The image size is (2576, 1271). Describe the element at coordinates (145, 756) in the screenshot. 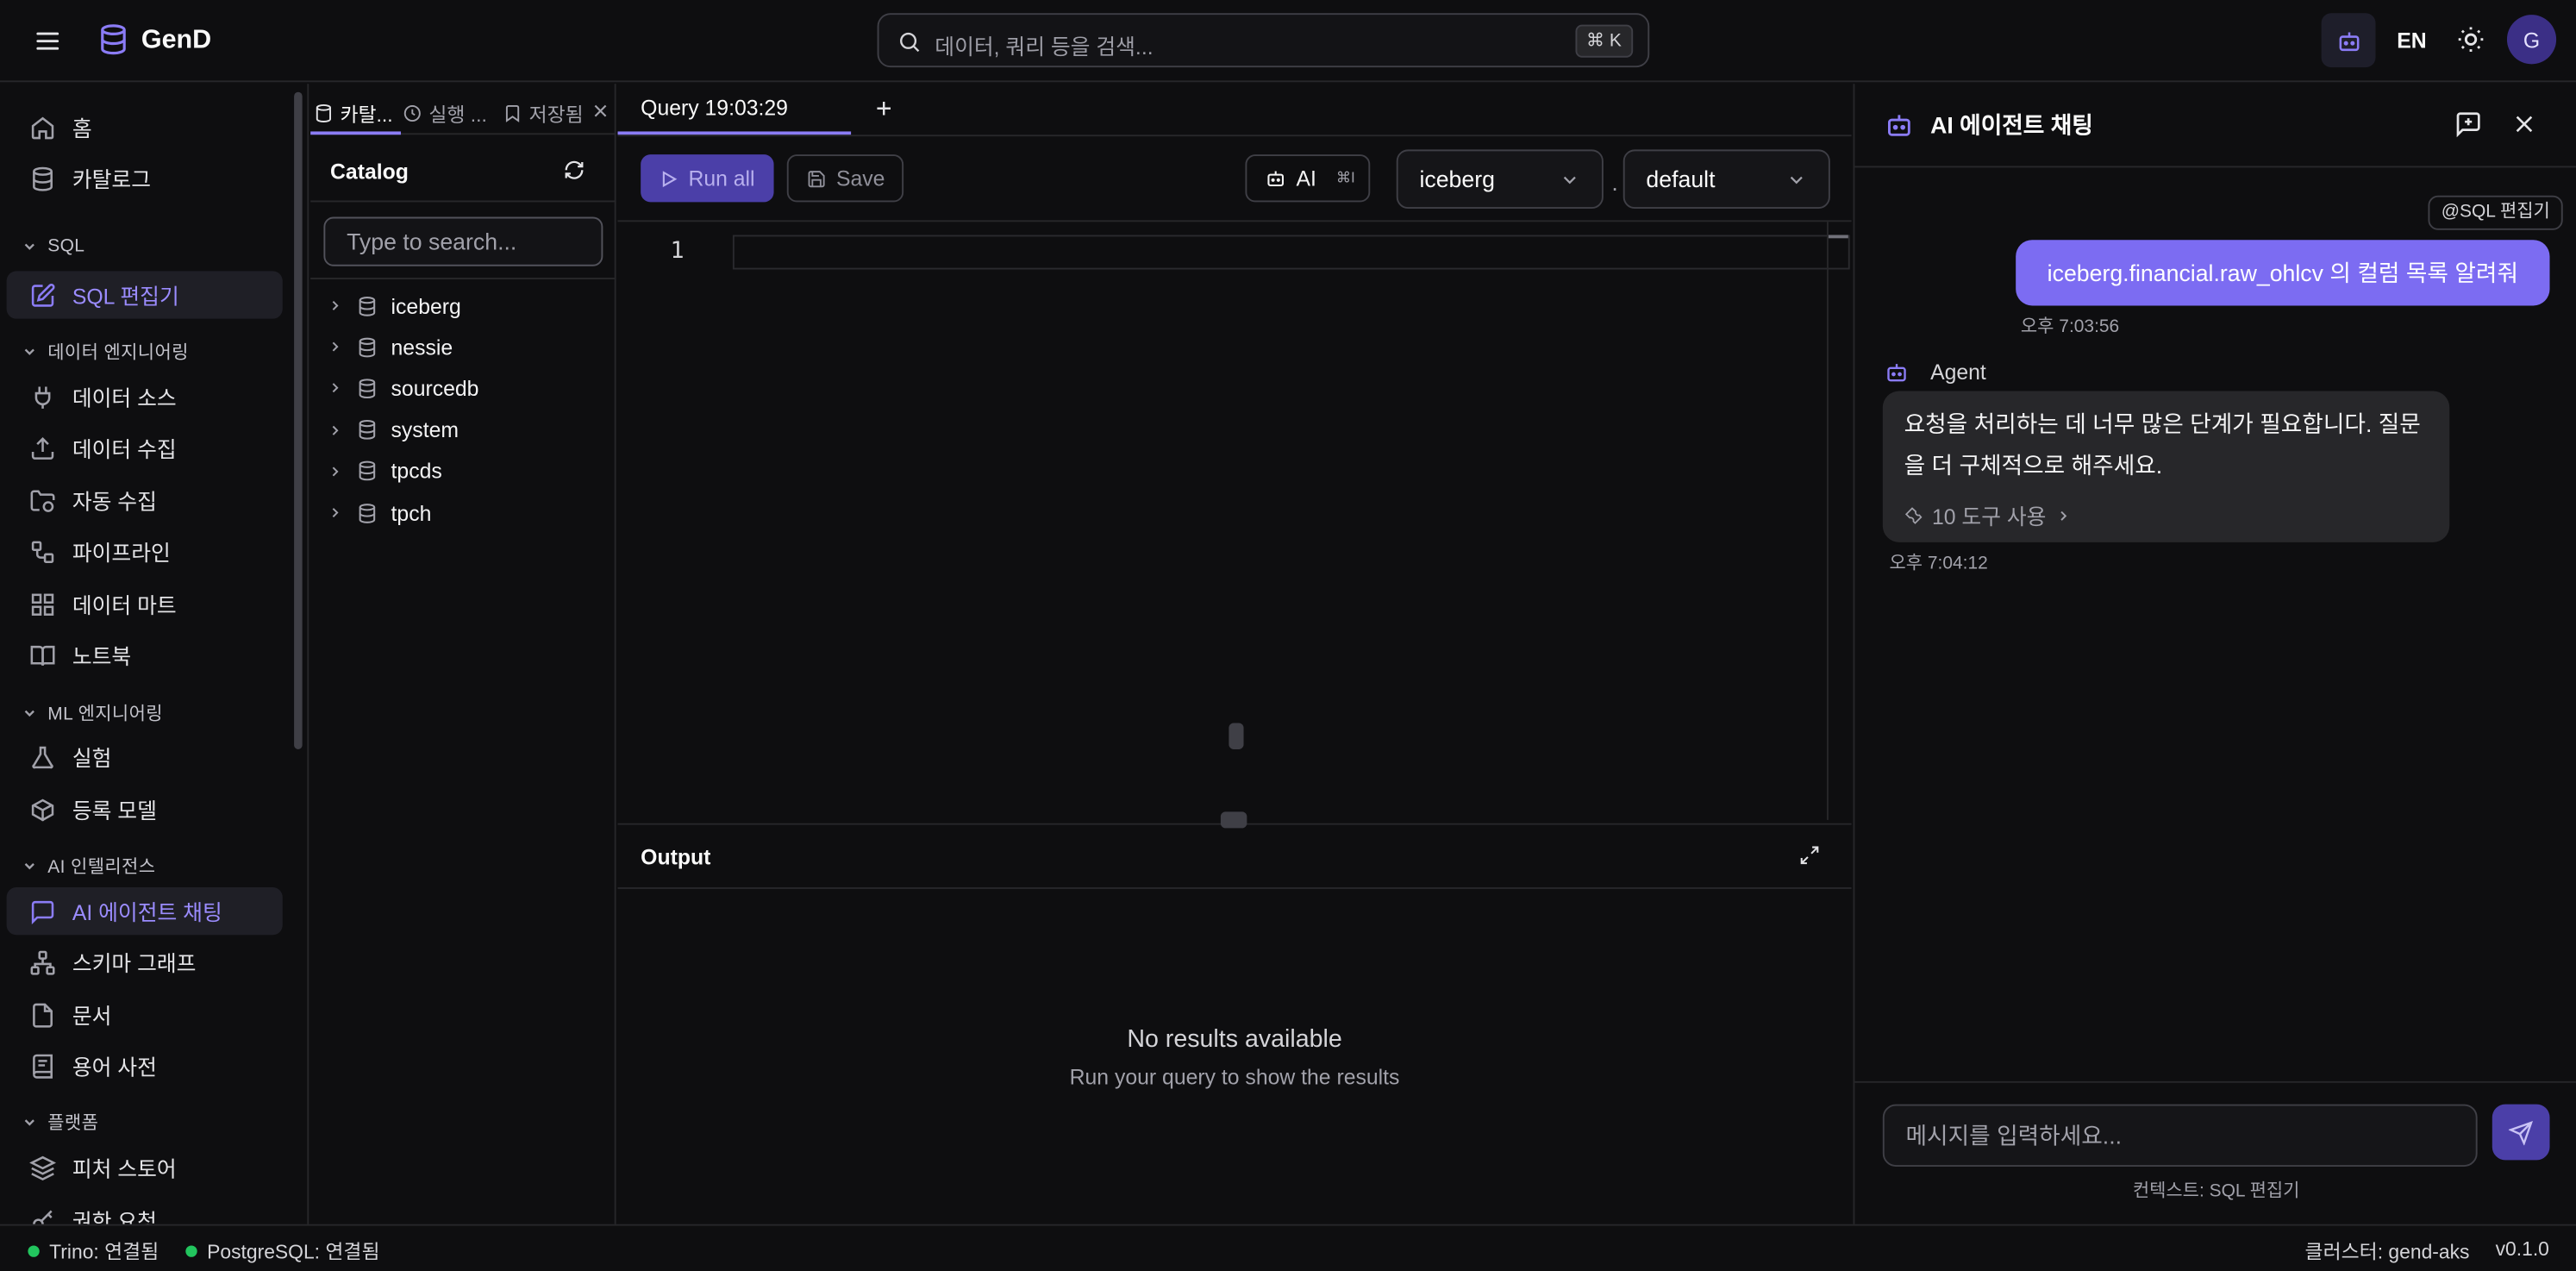

I see `sidebar-item-experiments: 실험` at that location.